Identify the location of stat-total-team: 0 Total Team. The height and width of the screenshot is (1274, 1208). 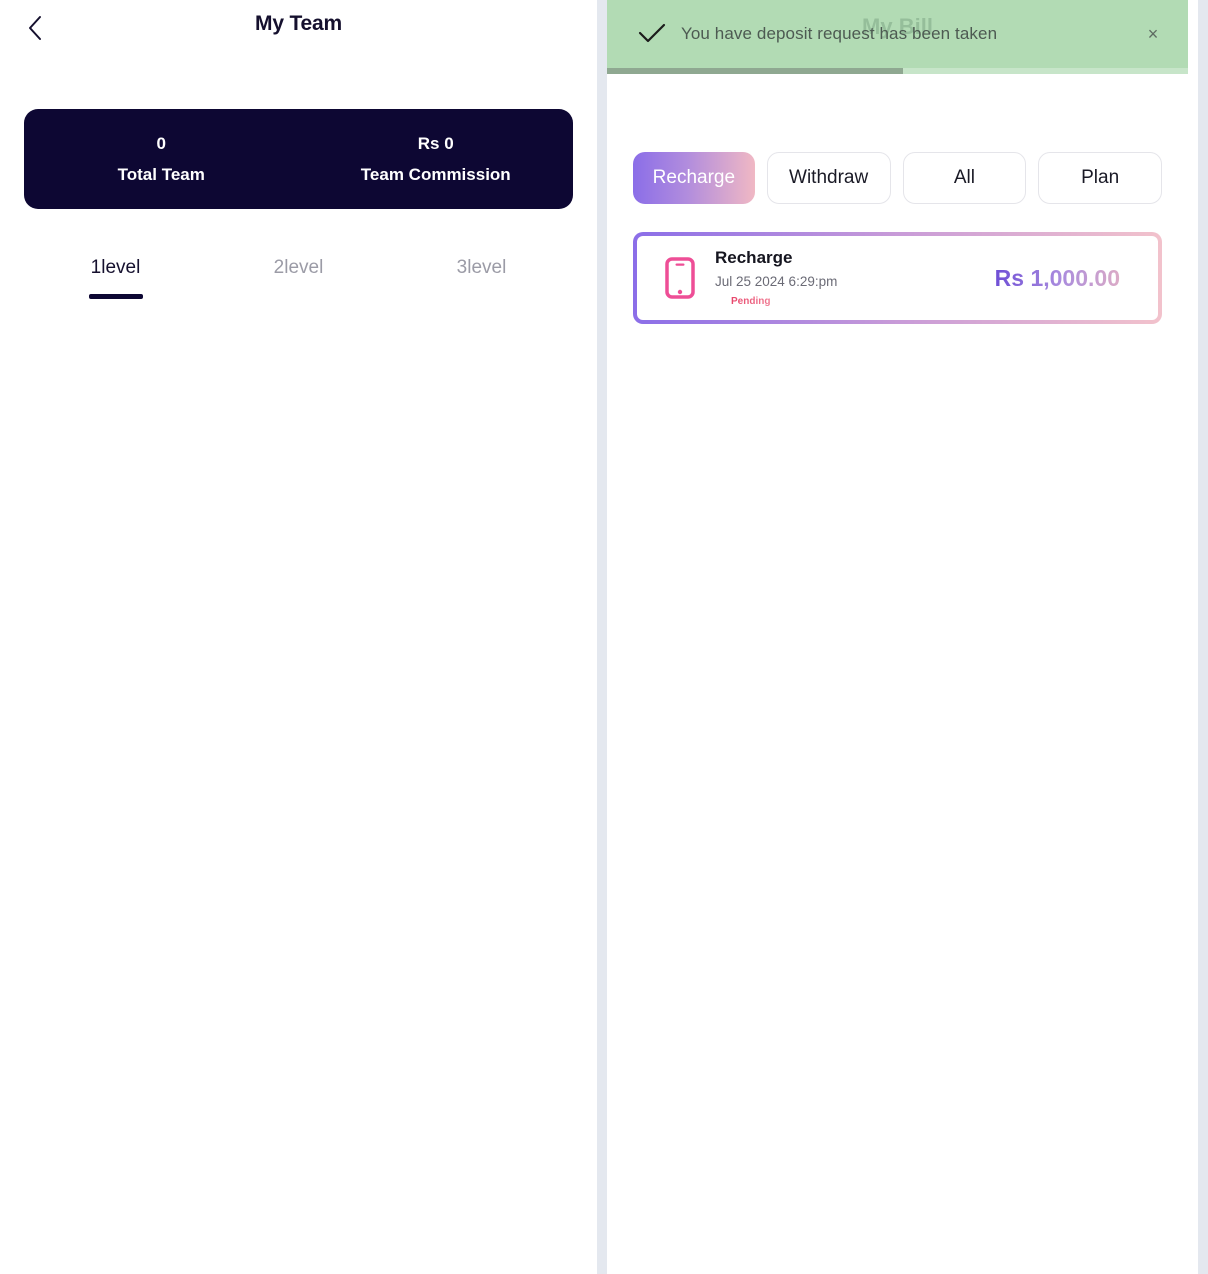
(161, 159).